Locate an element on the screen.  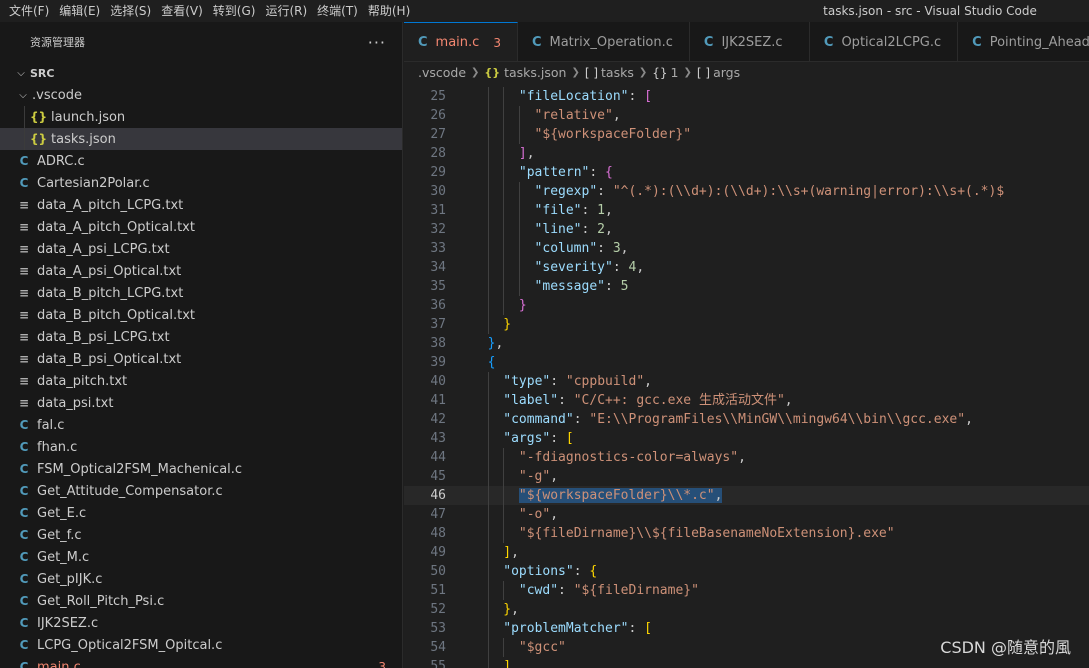
code-text: "-fdiagnostics-color=always", is located at coordinates (632, 457).